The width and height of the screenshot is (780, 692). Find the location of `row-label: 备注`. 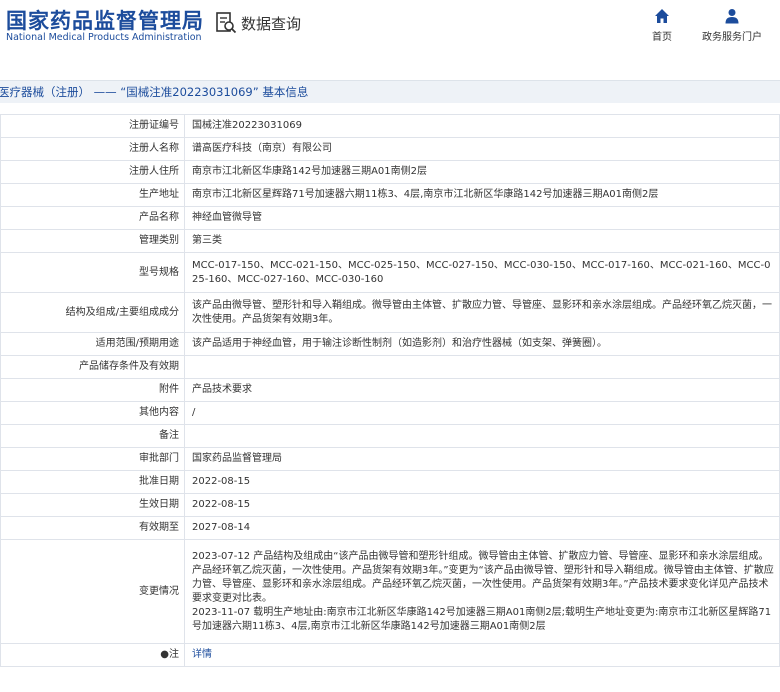

row-label: 备注 is located at coordinates (92, 436).